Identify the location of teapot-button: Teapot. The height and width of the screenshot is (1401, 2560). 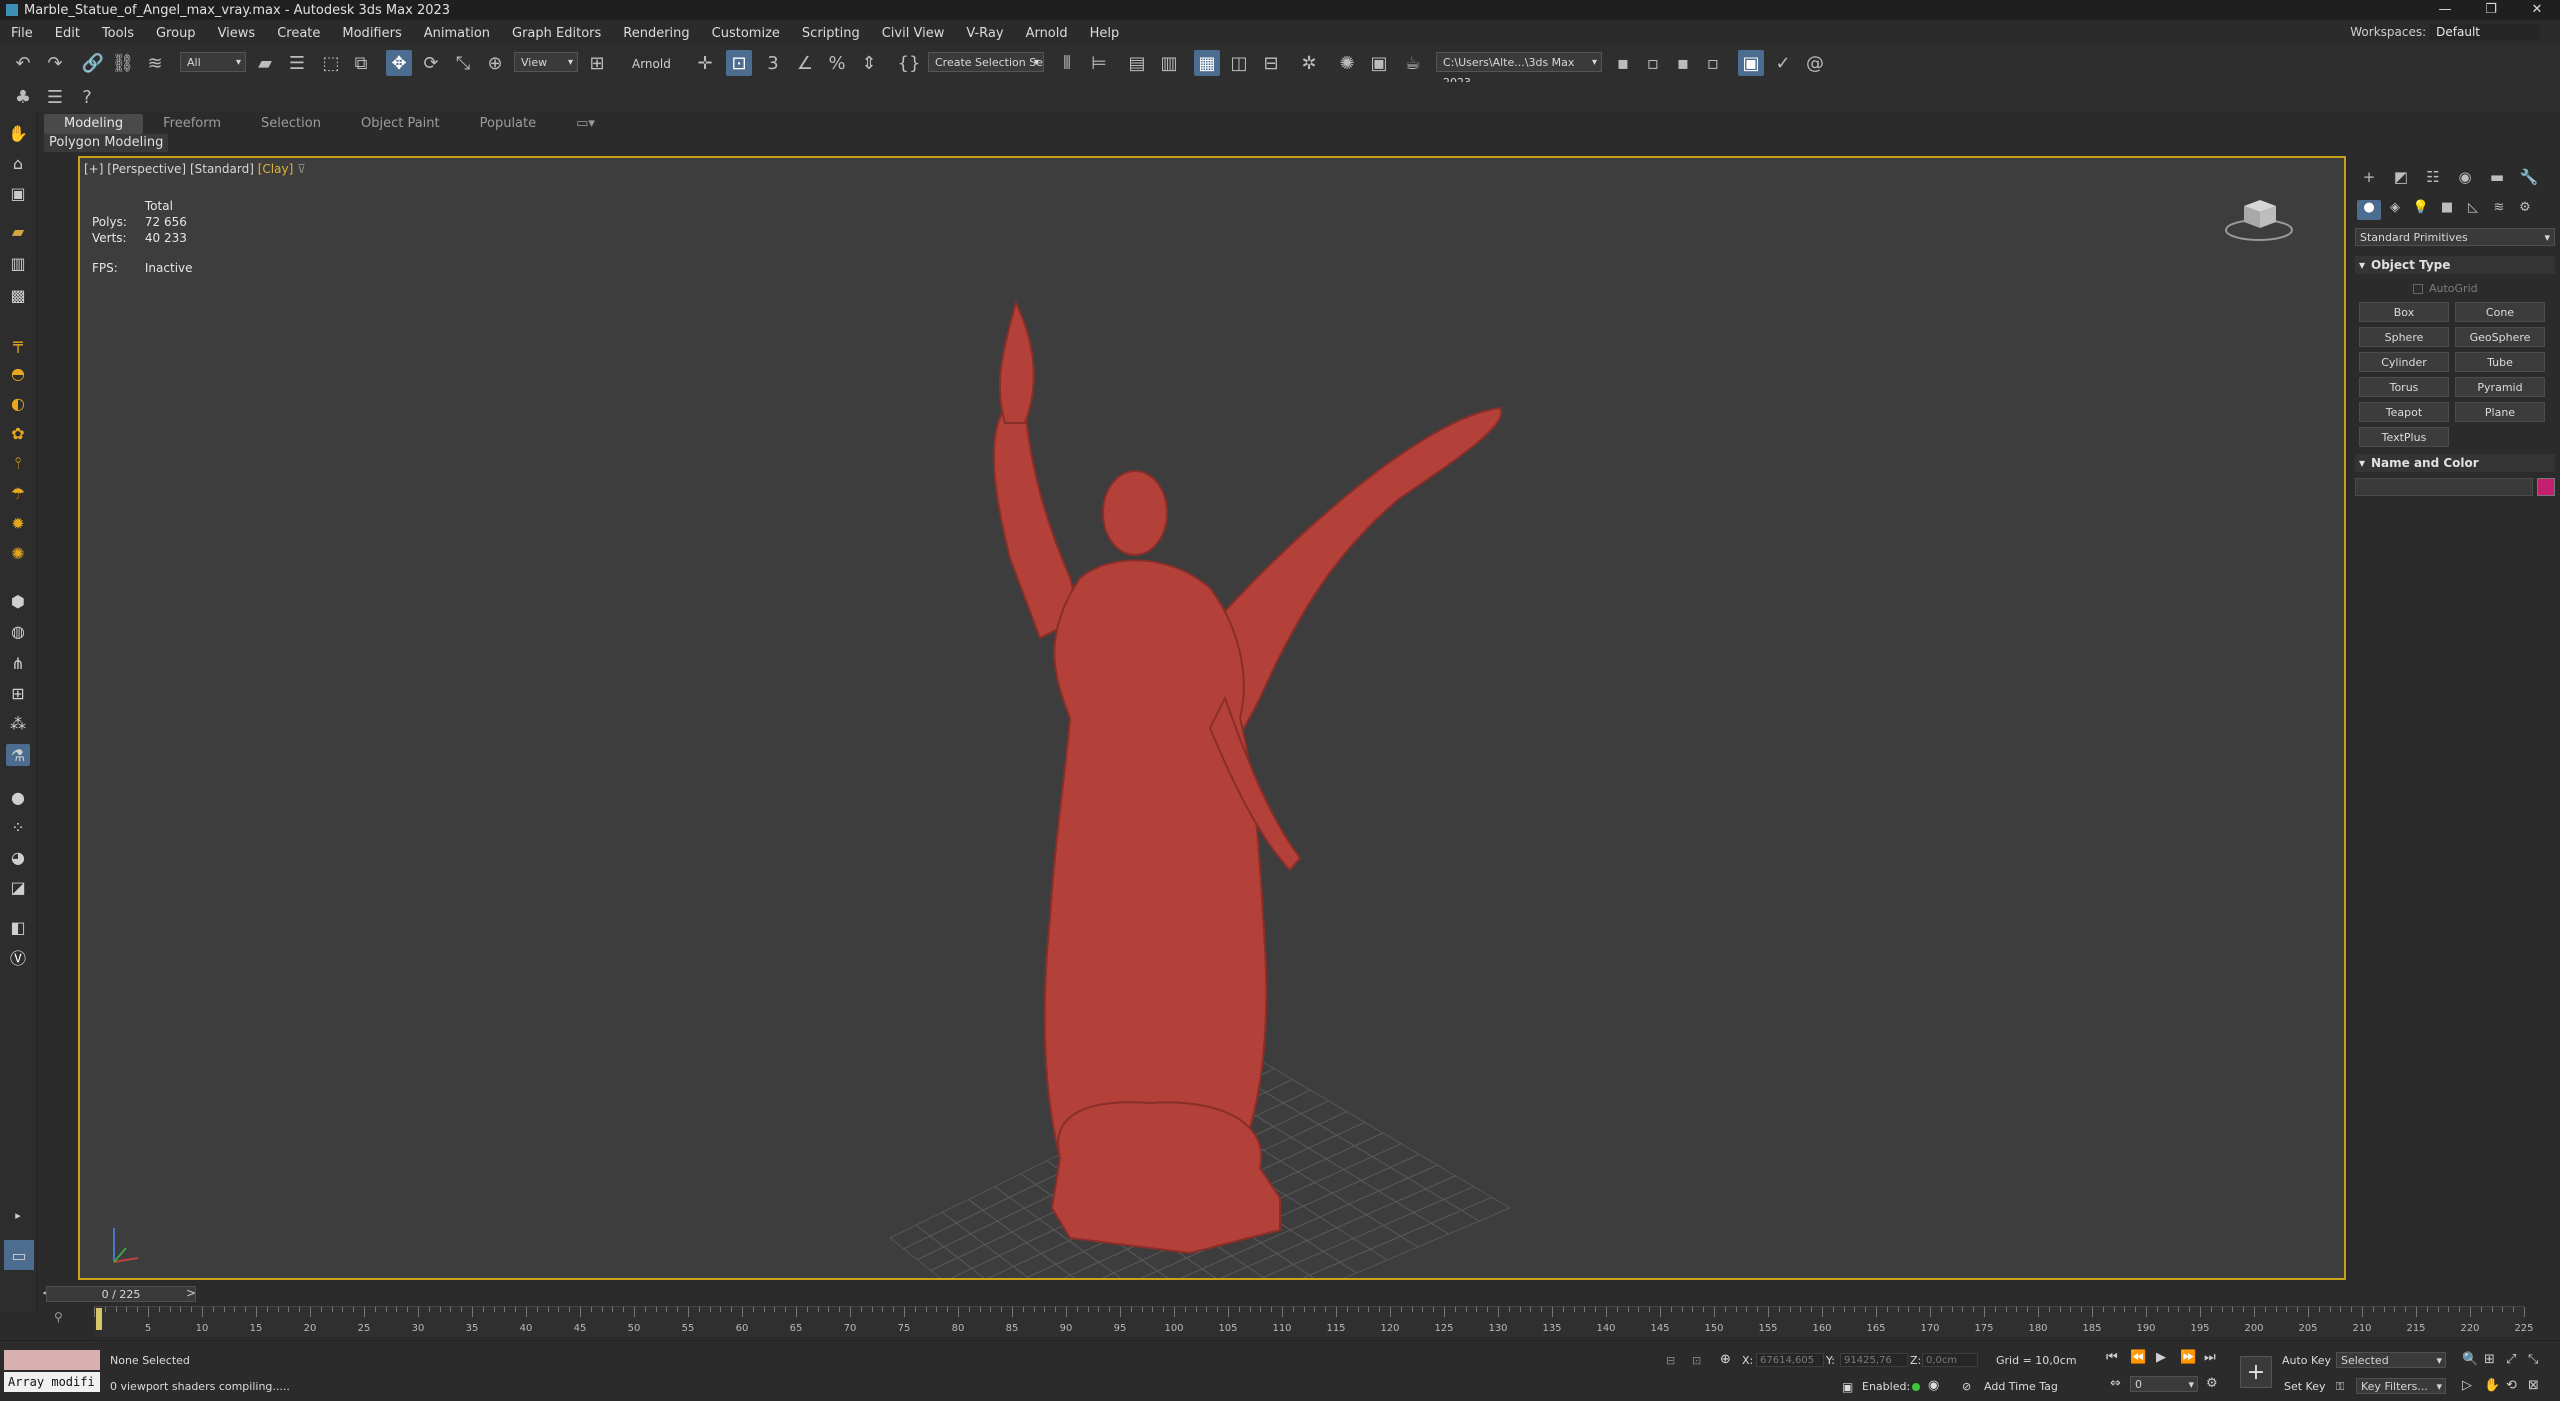
(2404, 412).